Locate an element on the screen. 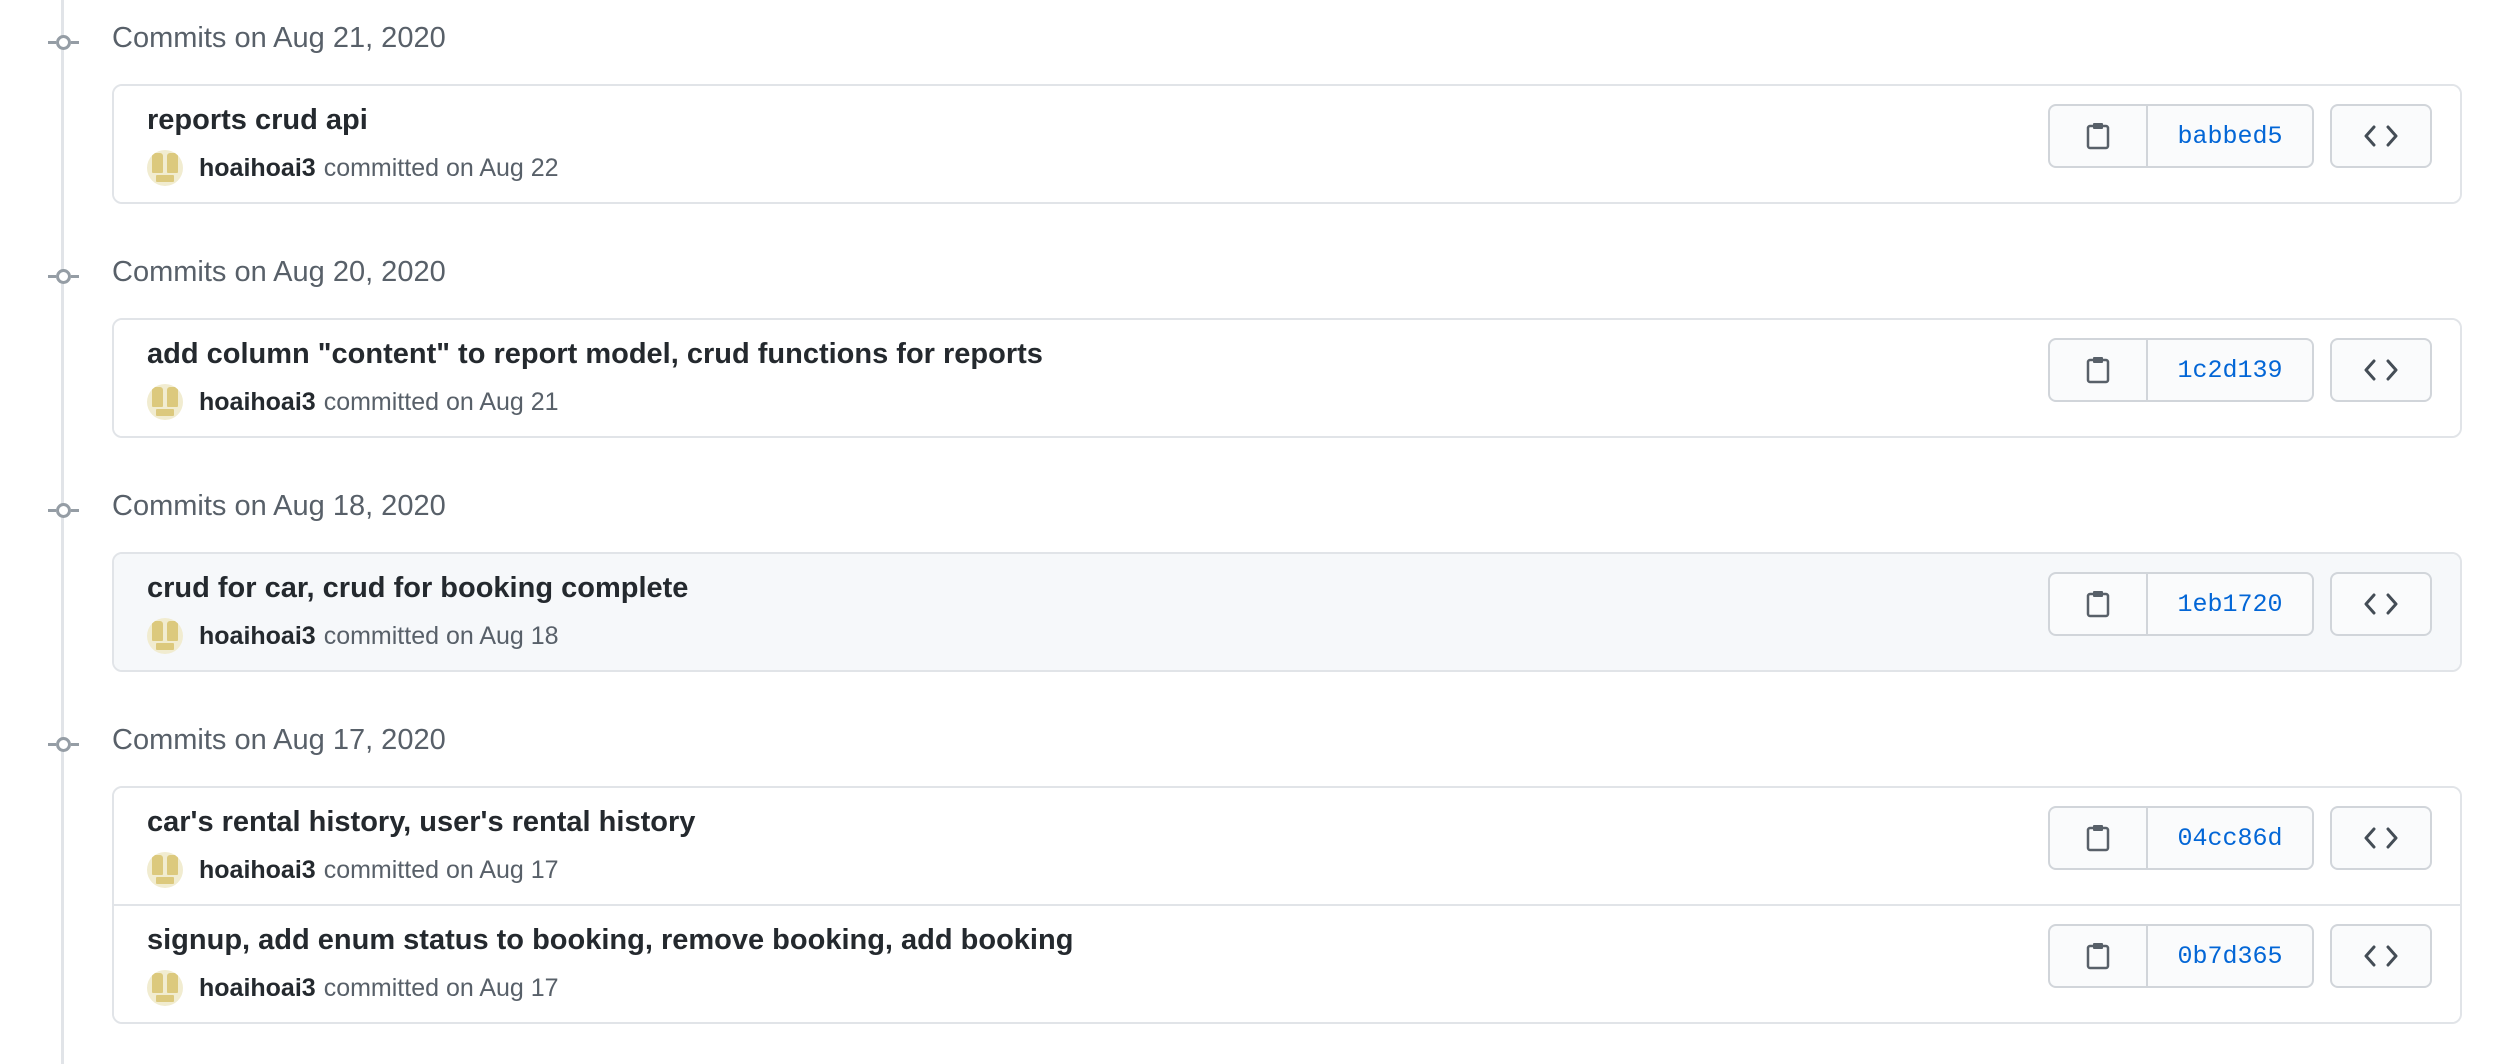 Image resolution: width=2510 pixels, height=1064 pixels. commit-sha-link: babbed5 is located at coordinates (2230, 136).